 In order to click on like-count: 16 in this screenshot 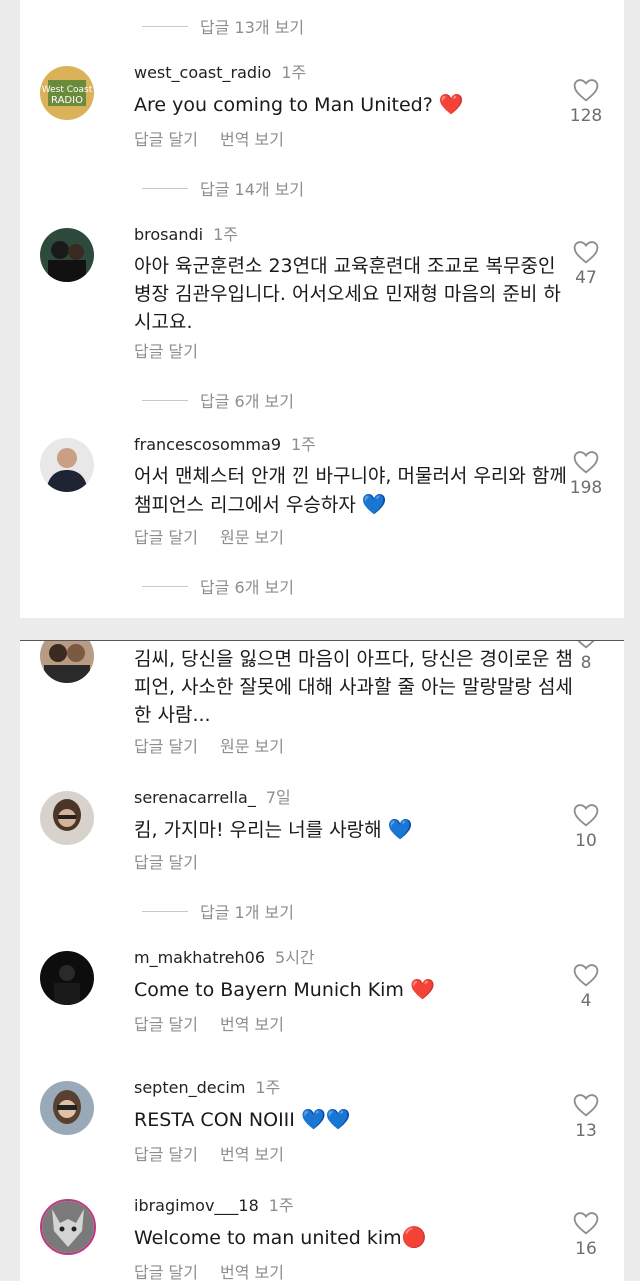, I will do `click(586, 1249)`.